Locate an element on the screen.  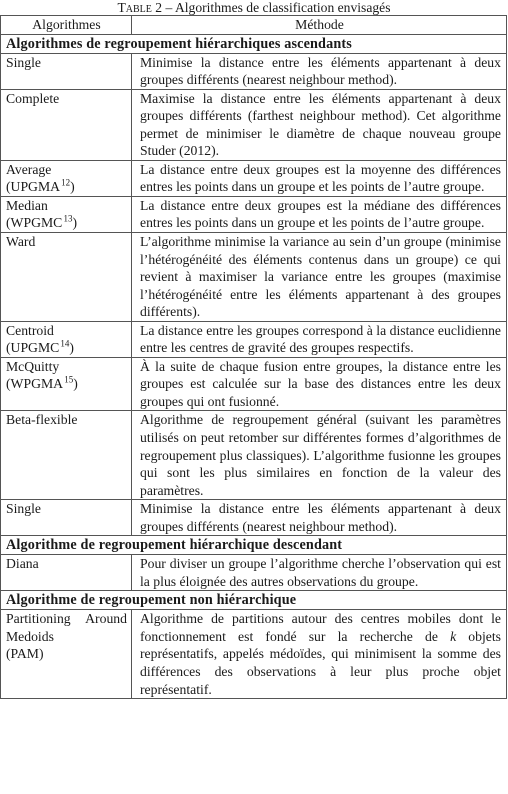
algorithm-abbreviation: (UPGMA is located at coordinates (33, 187).